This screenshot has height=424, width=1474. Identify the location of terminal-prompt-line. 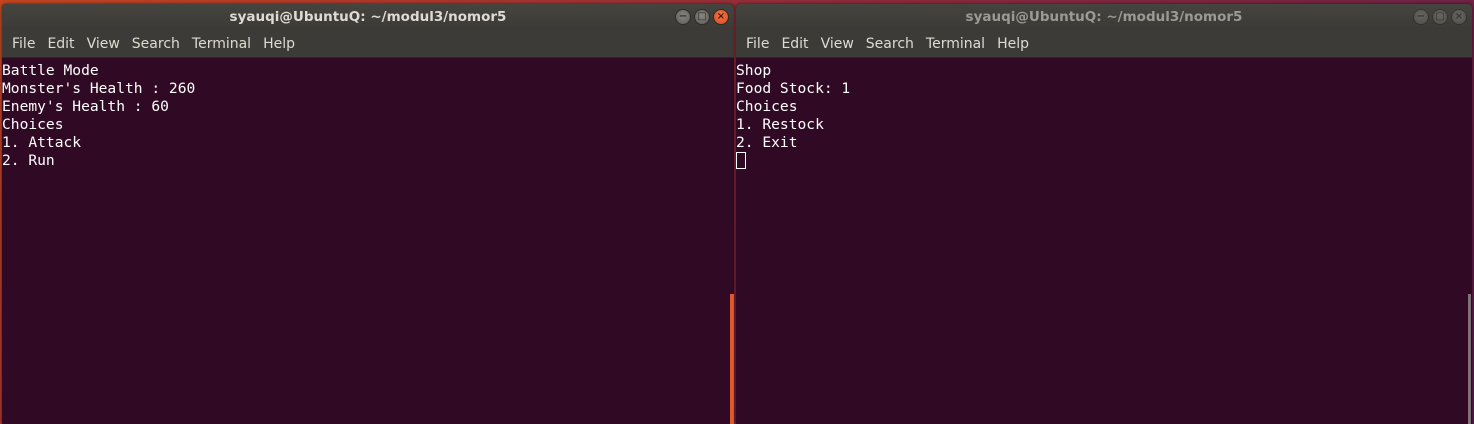
(793, 161).